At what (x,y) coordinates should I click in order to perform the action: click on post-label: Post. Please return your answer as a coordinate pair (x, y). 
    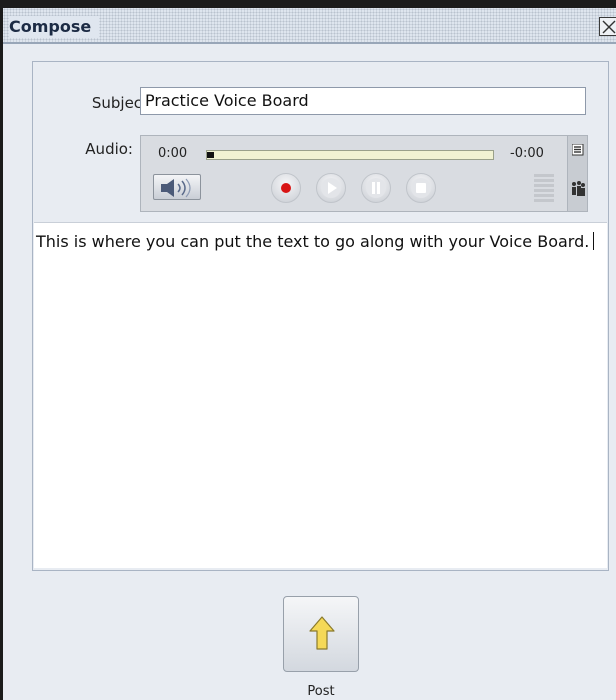
    Looking at the image, I should click on (321, 691).